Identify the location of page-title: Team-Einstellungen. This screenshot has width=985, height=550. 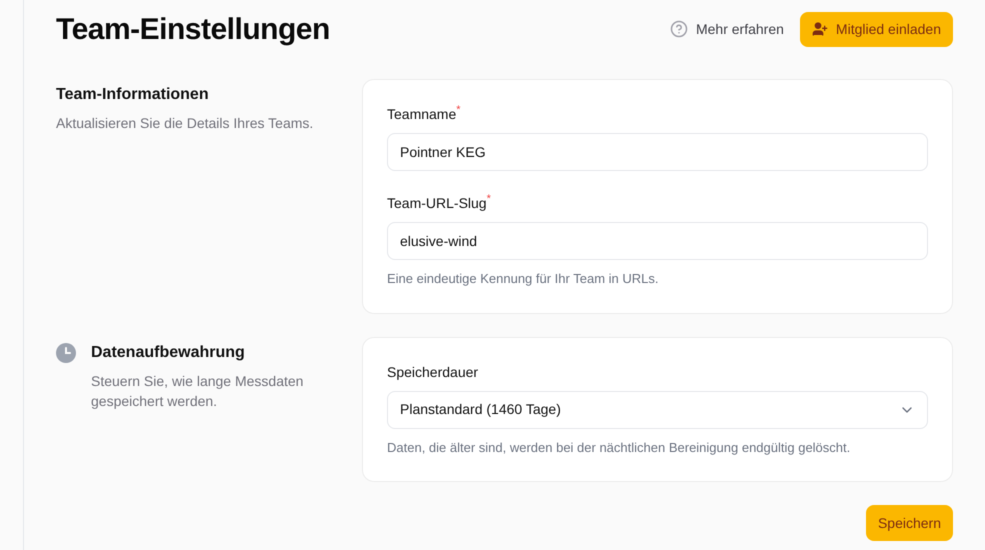
(193, 30).